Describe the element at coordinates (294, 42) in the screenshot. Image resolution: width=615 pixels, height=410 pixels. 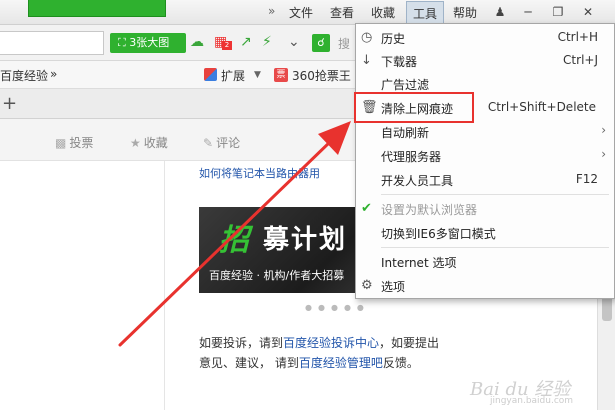
I see `chevron-down-icon: ⌄` at that location.